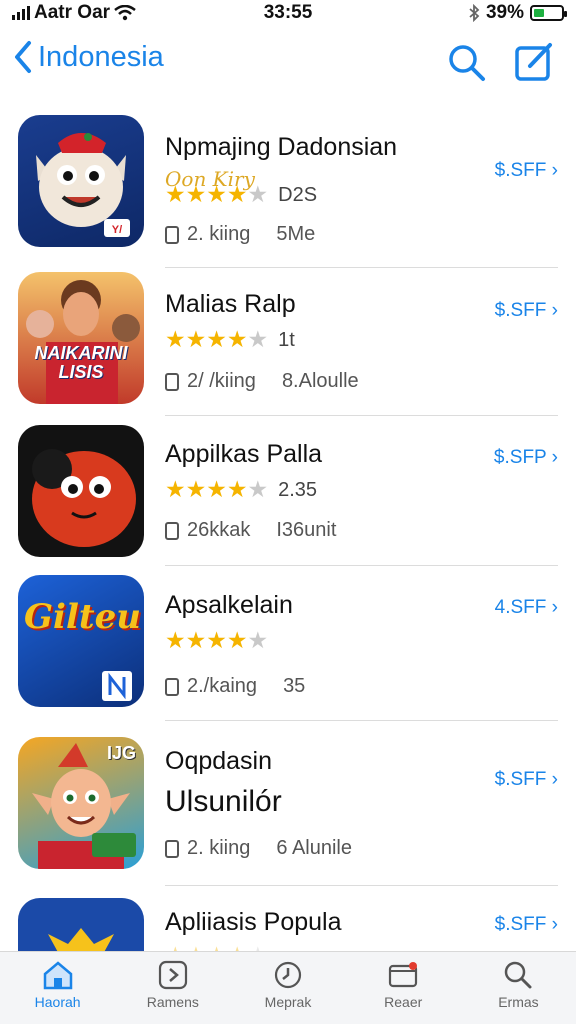 The image size is (576, 1024). What do you see at coordinates (298, 194) in the screenshot?
I see `rating-value: D2S` at bounding box center [298, 194].